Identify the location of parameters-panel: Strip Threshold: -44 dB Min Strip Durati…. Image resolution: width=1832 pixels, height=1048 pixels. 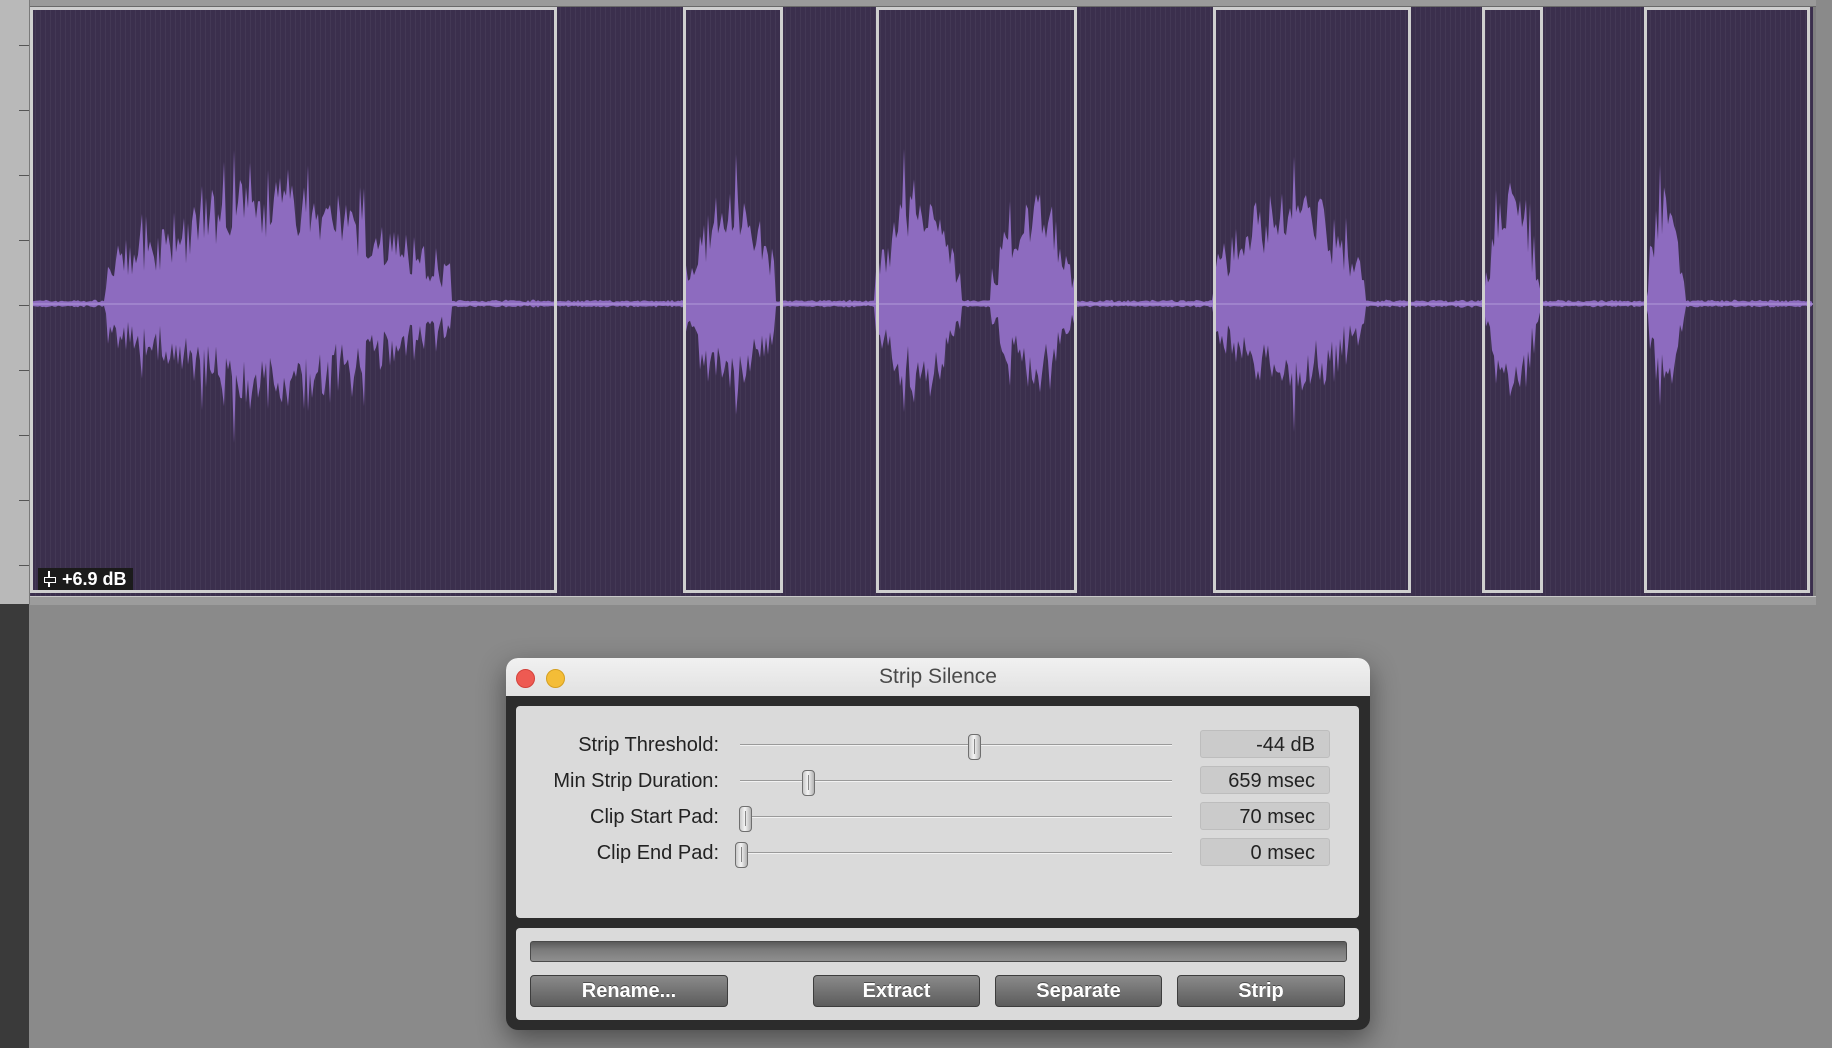
(937, 812).